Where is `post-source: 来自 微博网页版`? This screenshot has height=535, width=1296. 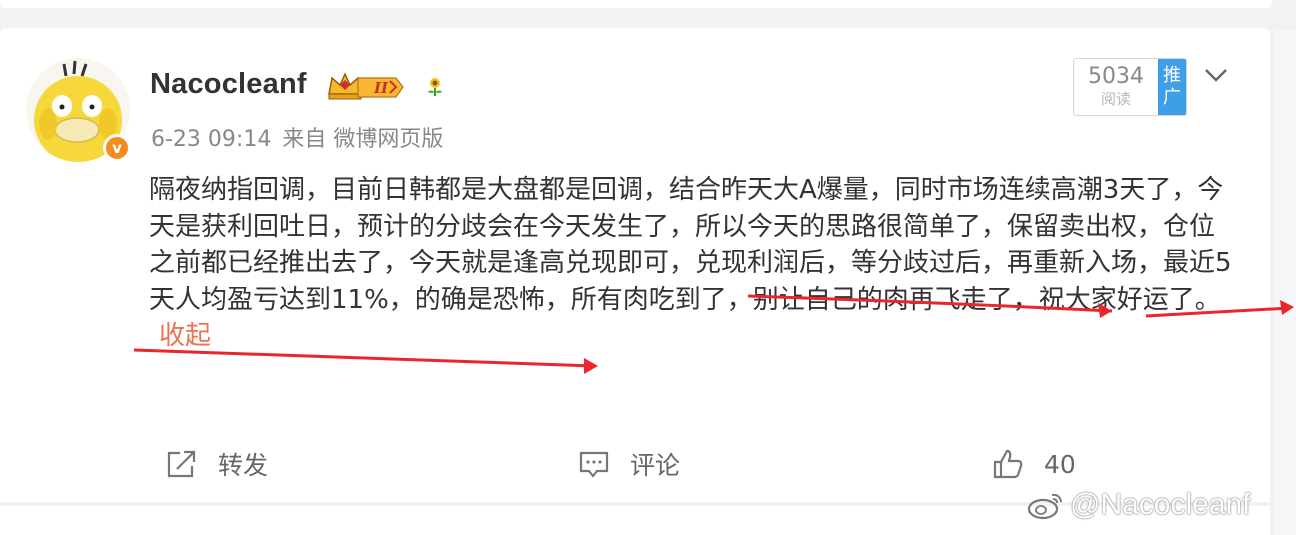
post-source: 来自 微博网页版 is located at coordinates (363, 139).